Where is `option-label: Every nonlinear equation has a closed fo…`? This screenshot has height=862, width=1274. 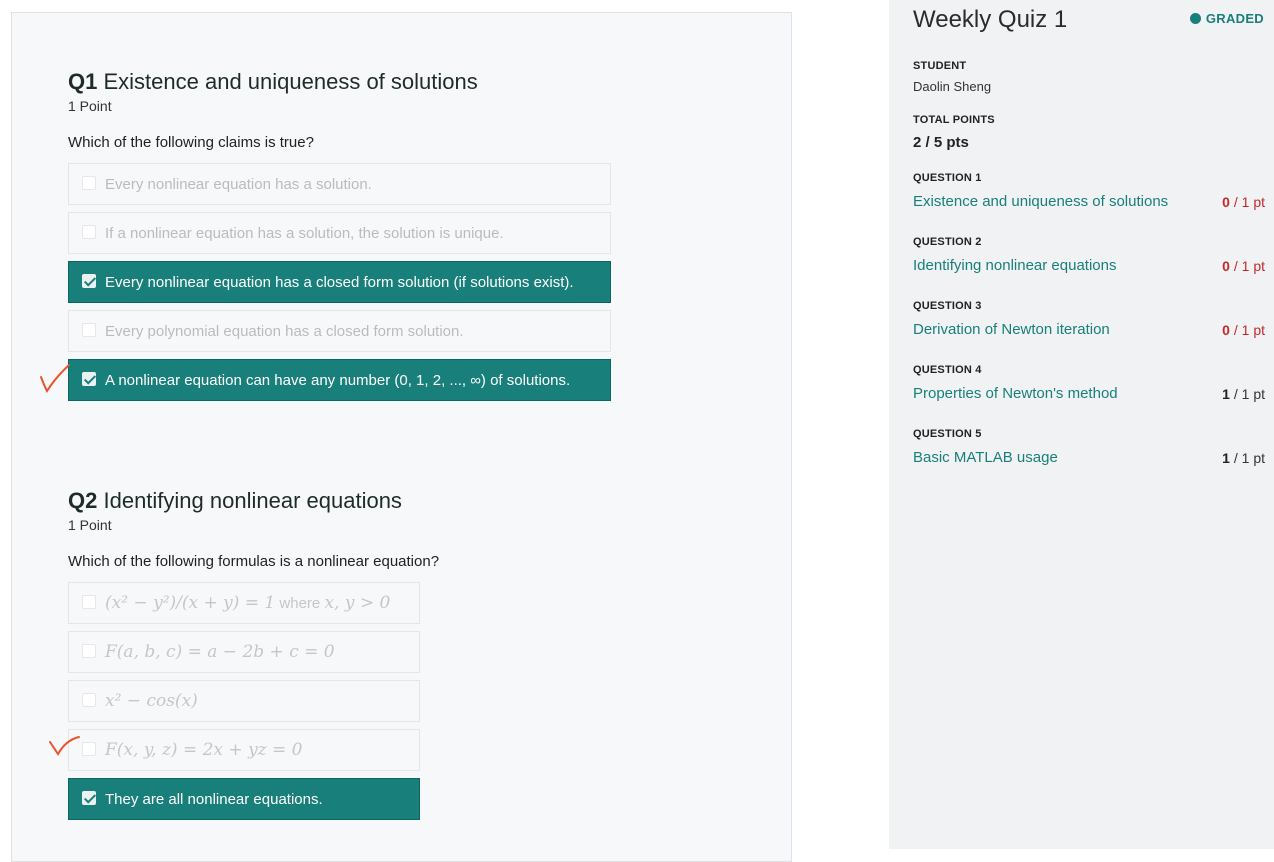
option-label: Every nonlinear equation has a closed fo… is located at coordinates (339, 282).